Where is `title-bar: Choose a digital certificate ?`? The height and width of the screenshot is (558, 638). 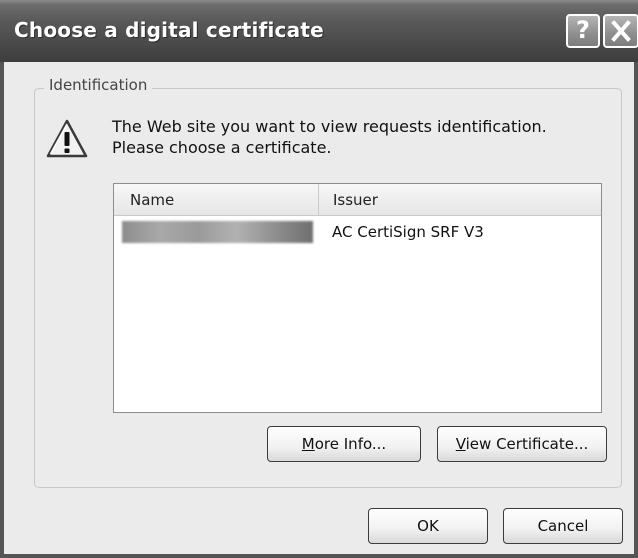
title-bar: Choose a digital certificate ? is located at coordinates (319, 31).